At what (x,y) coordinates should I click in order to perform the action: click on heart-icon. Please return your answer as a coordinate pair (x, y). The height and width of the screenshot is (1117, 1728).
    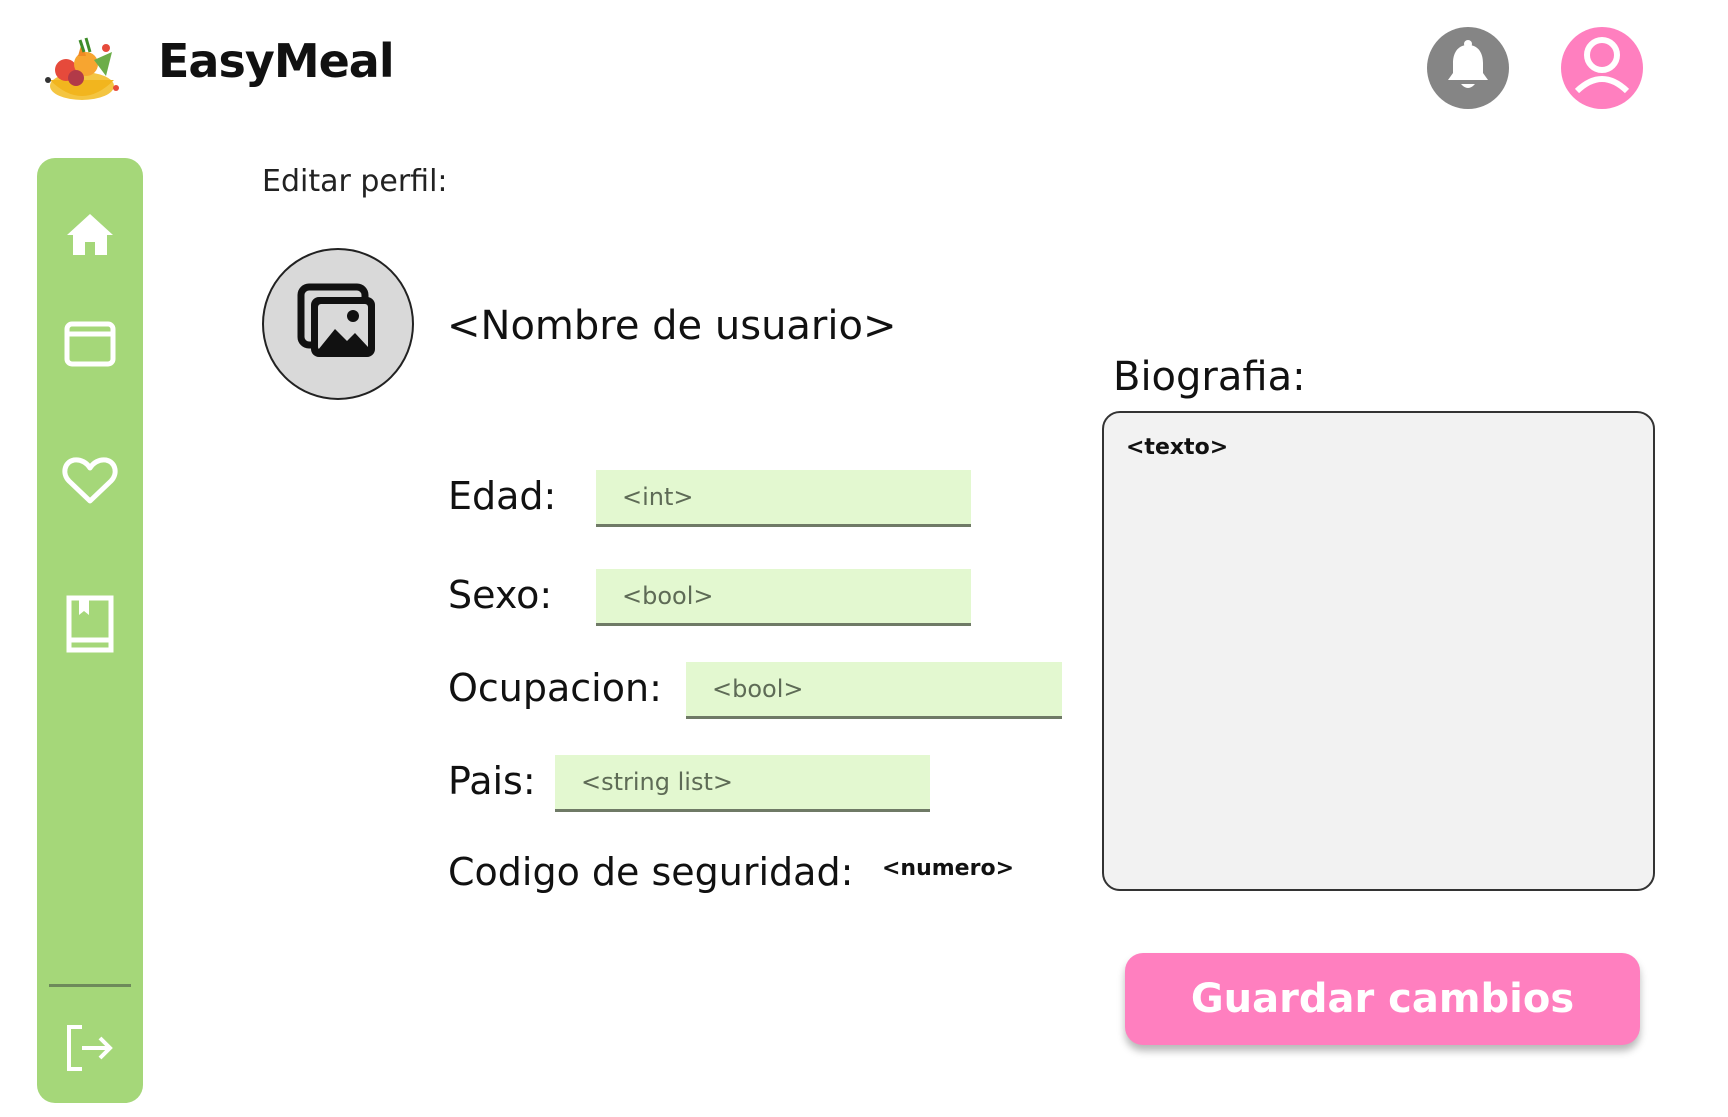
    Looking at the image, I should click on (90, 482).